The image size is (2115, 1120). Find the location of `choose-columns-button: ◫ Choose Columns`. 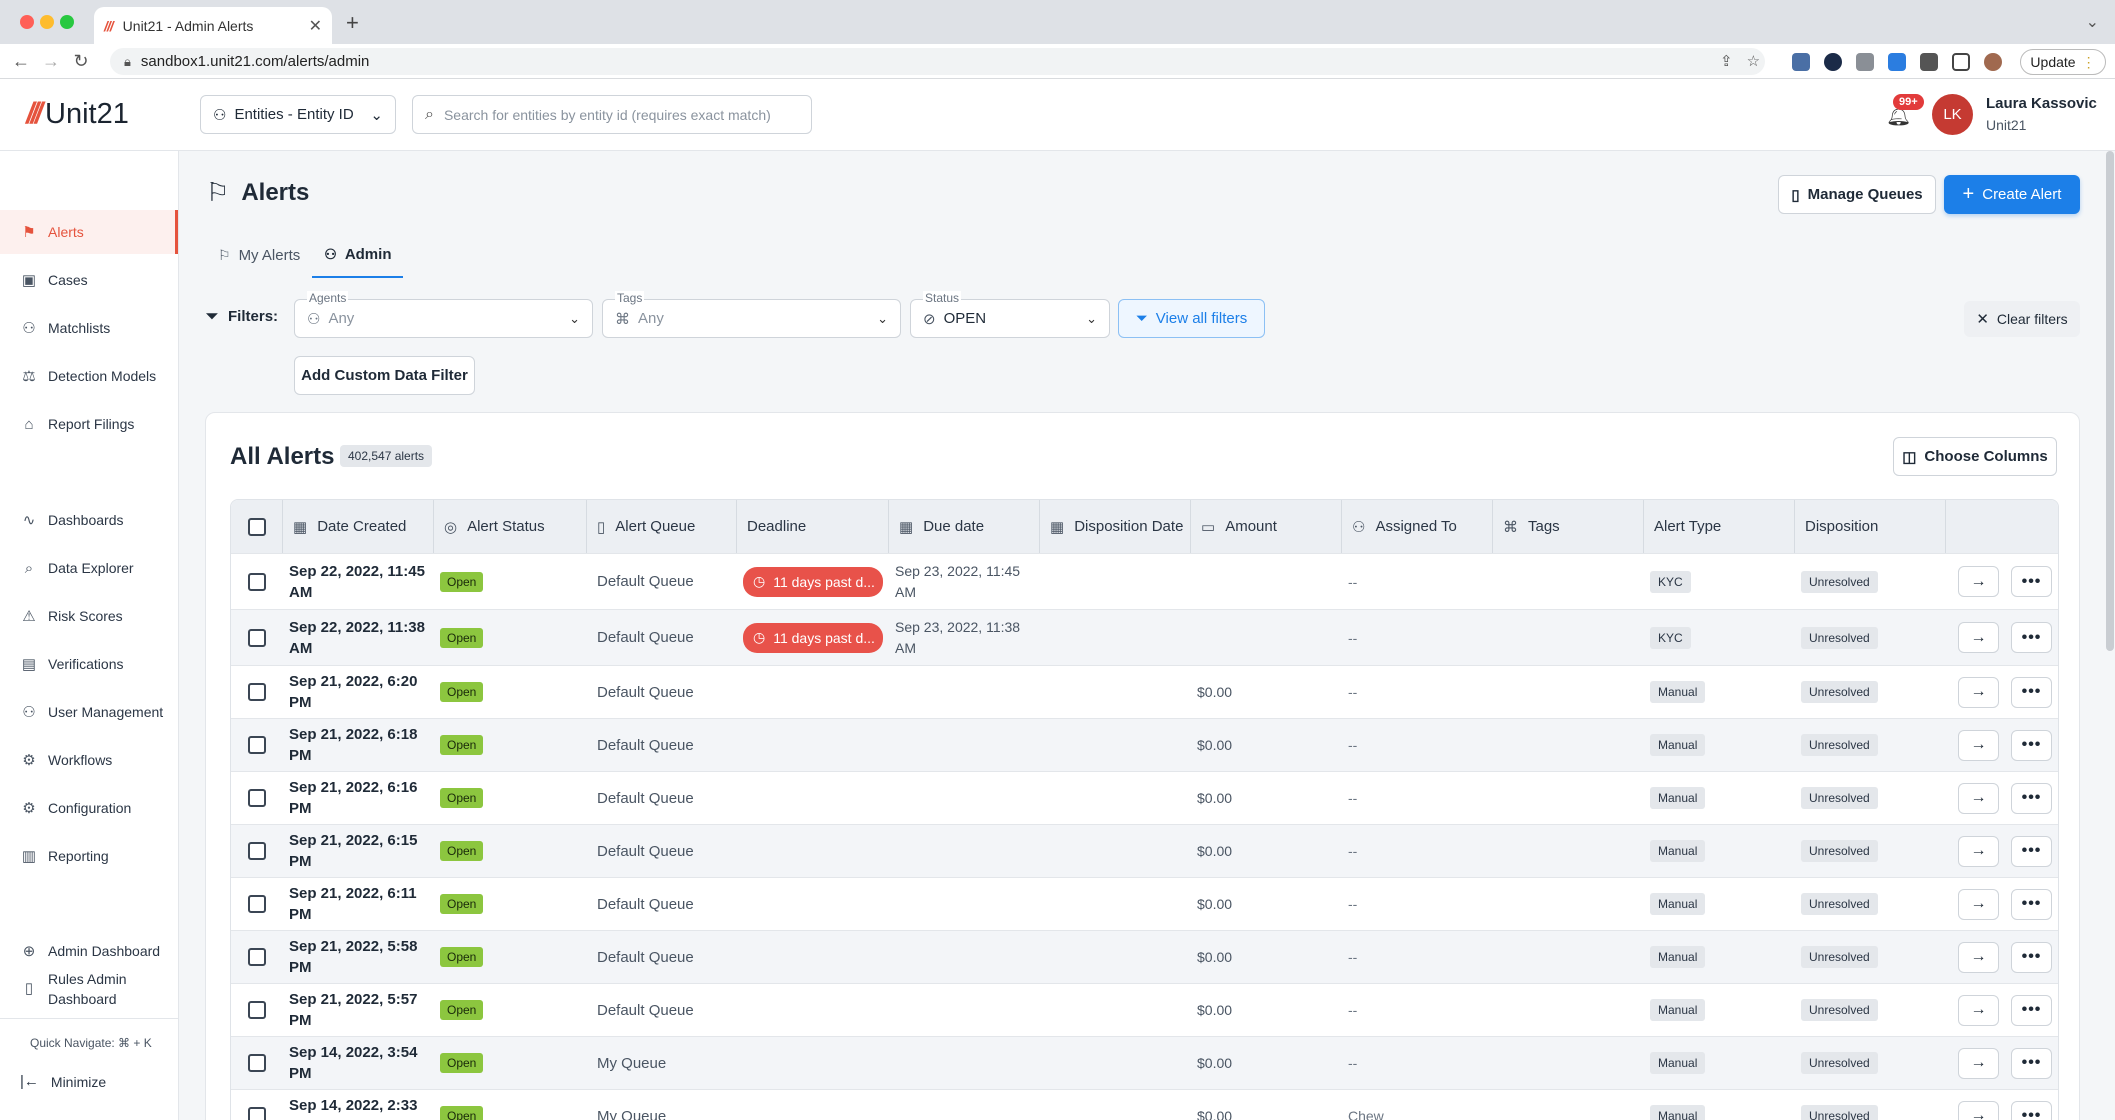

choose-columns-button: ◫ Choose Columns is located at coordinates (1975, 456).